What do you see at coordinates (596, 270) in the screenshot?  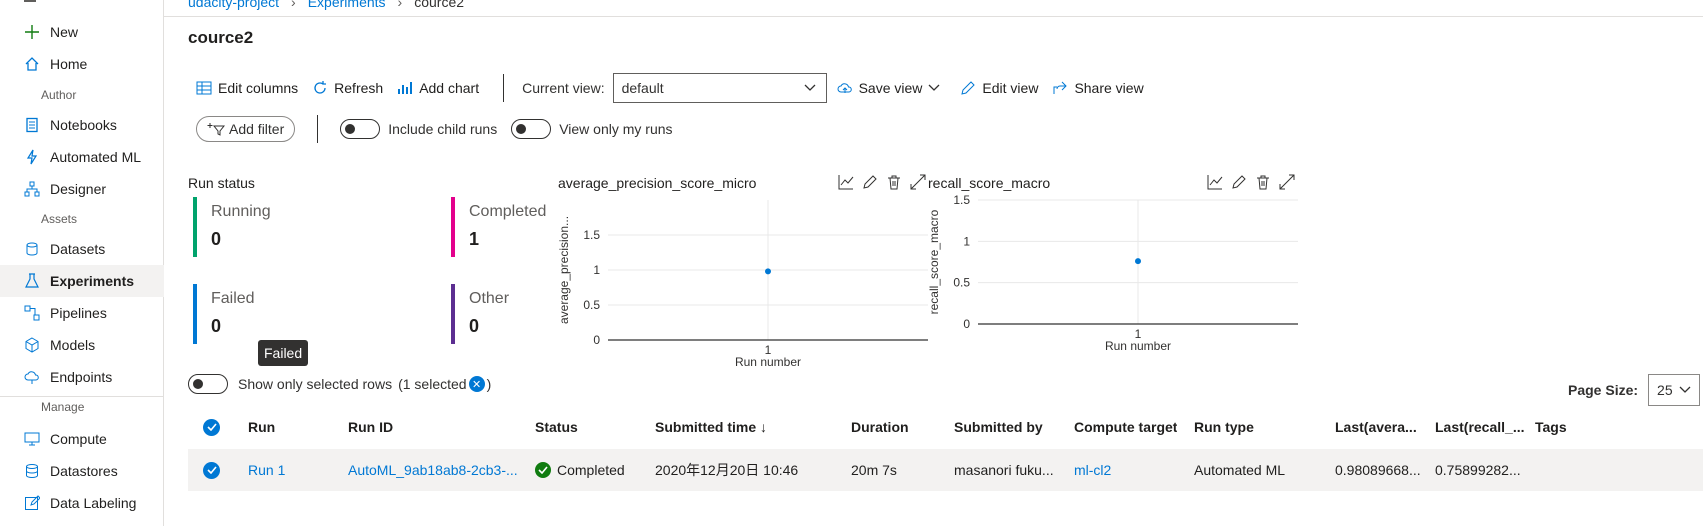 I see `y-tick-label: 1` at bounding box center [596, 270].